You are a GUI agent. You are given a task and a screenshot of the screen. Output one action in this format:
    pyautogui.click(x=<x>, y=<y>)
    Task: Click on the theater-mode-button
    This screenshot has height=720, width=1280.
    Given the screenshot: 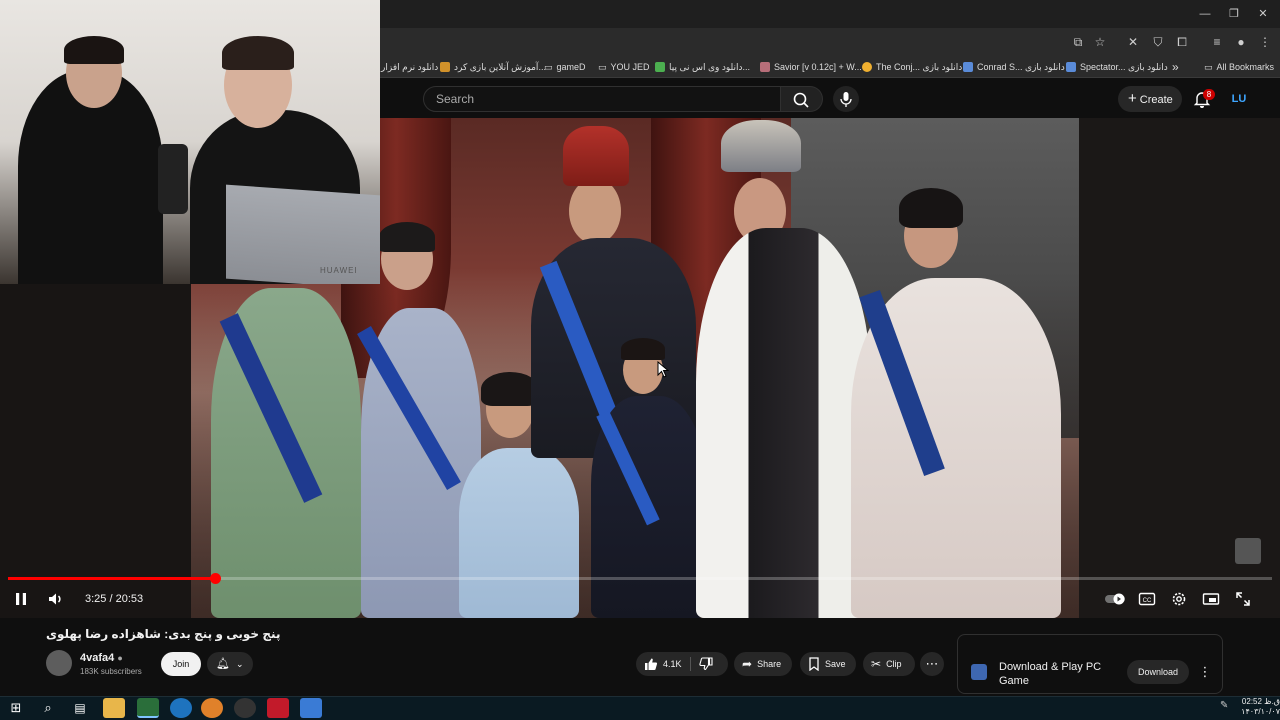 What is the action you would take?
    pyautogui.click(x=1211, y=599)
    